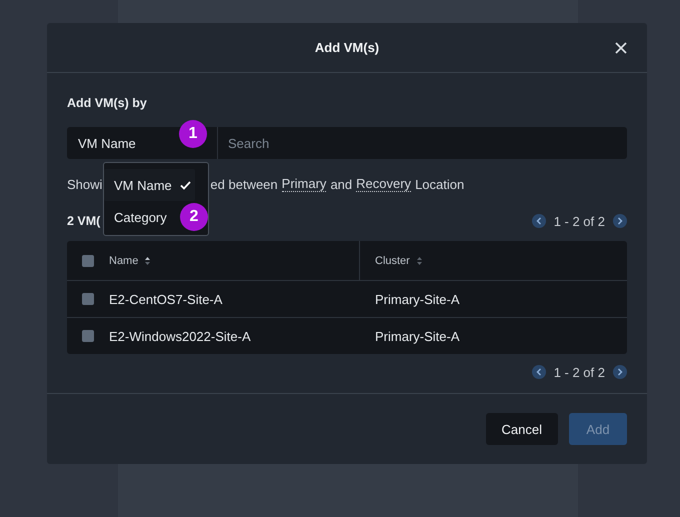  What do you see at coordinates (621, 48) in the screenshot?
I see `close-icon` at bounding box center [621, 48].